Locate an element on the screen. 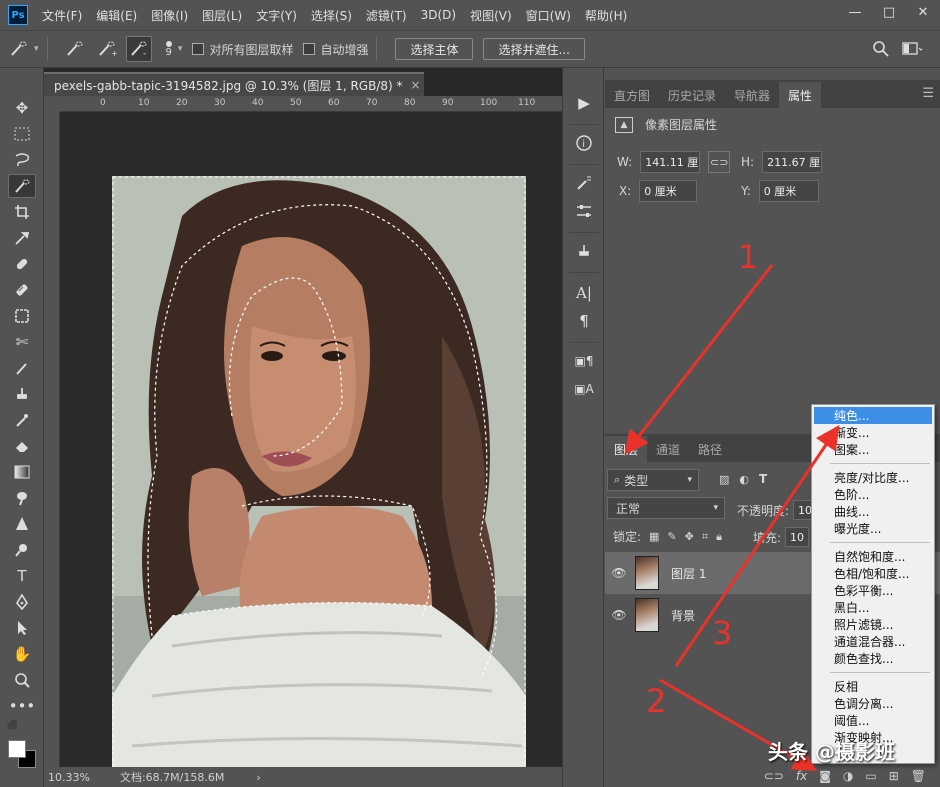 Image resolution: width=940 pixels, height=787 pixels. workspace-icon is located at coordinates (913, 50).